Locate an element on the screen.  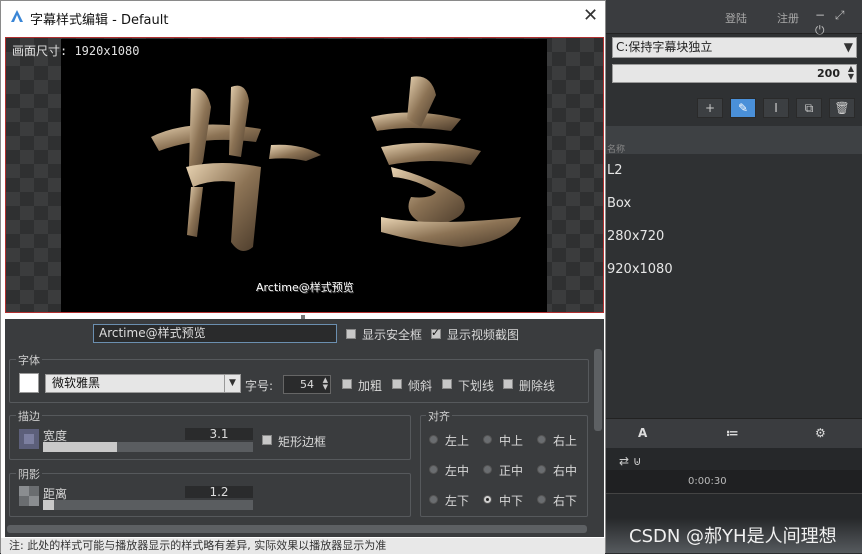
rect-border-label: 矩形边框 is located at coordinates (302, 442).